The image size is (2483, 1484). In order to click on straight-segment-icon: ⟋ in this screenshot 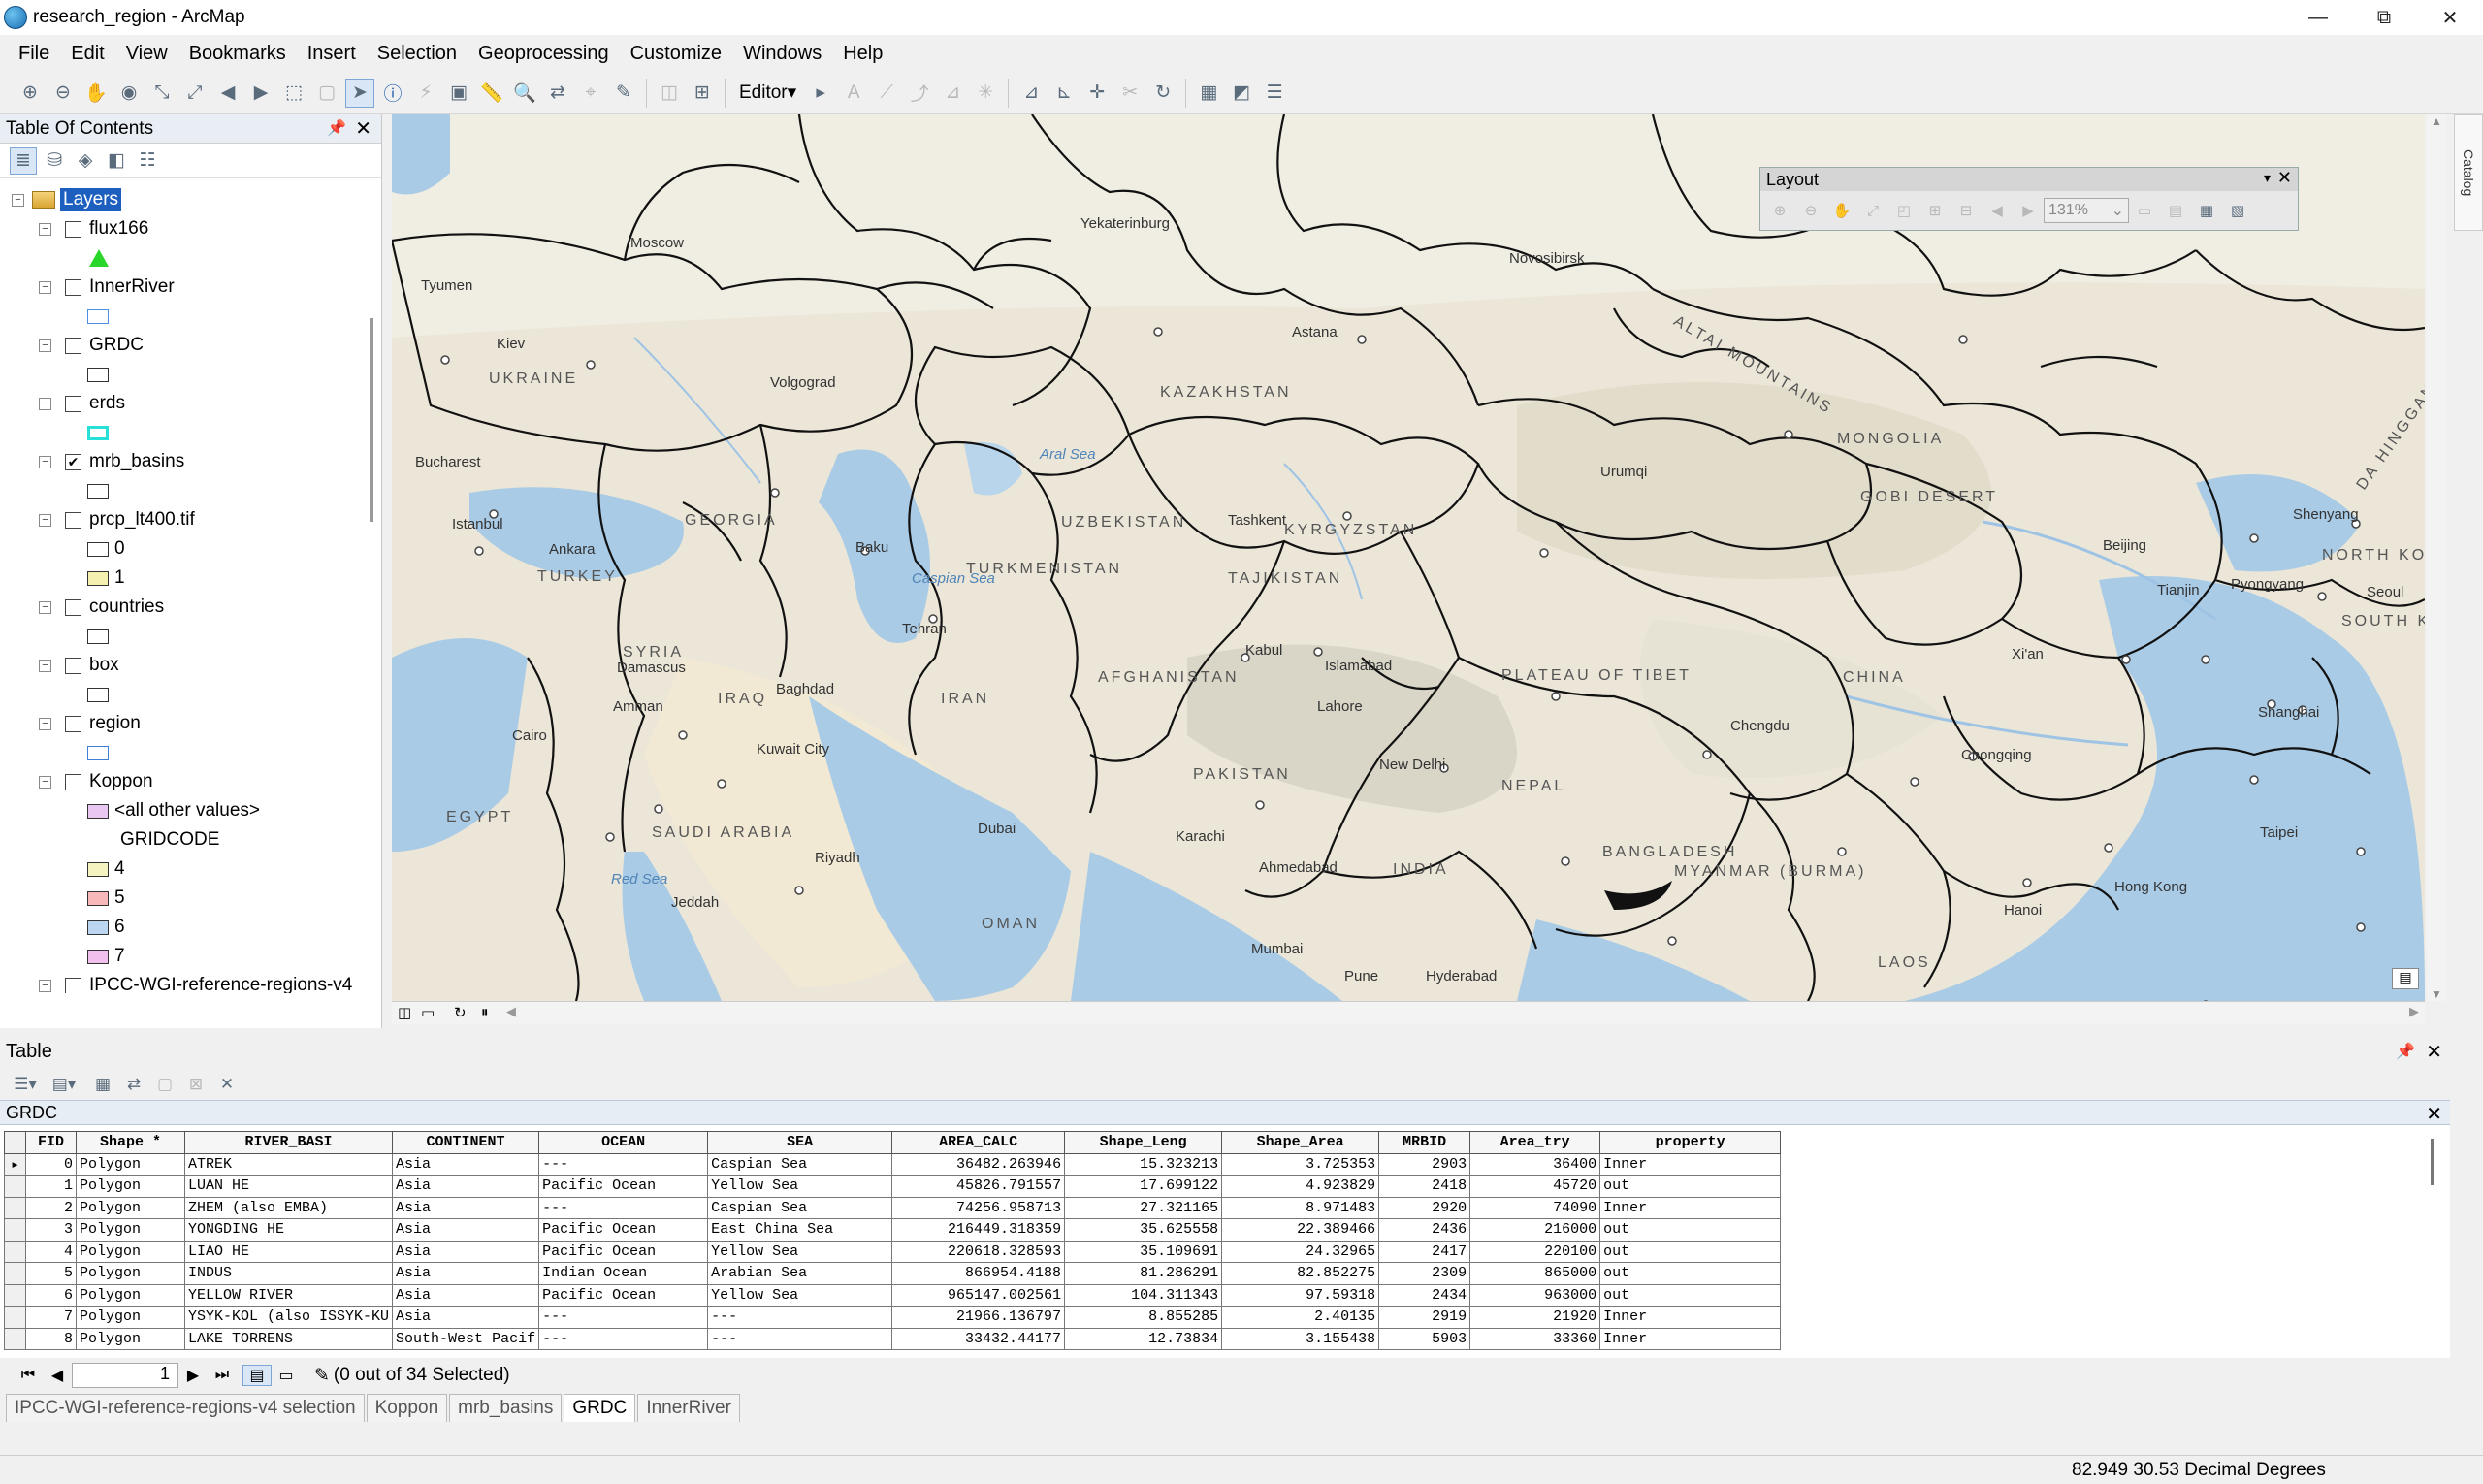, I will do `click(887, 93)`.